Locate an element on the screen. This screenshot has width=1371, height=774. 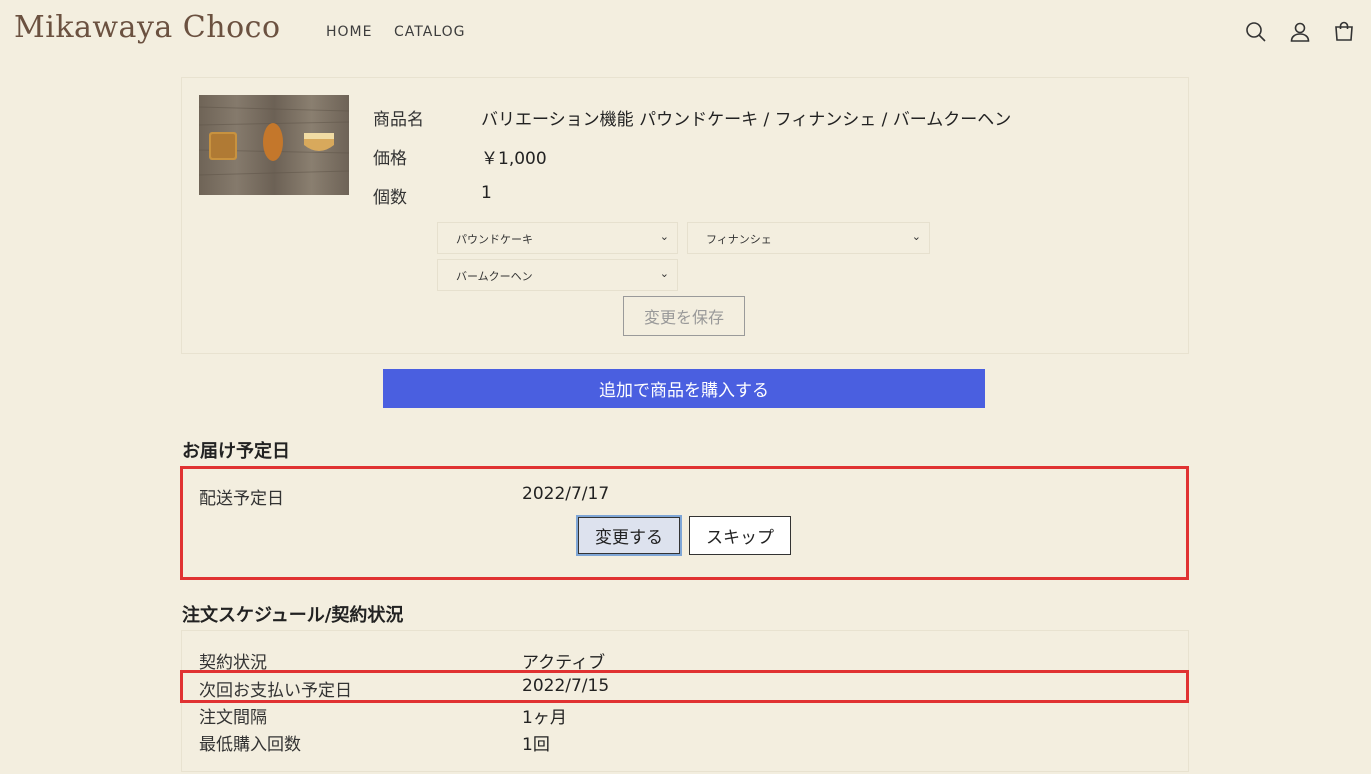
delivery-date-label: 配送予定日 is located at coordinates (241, 499).